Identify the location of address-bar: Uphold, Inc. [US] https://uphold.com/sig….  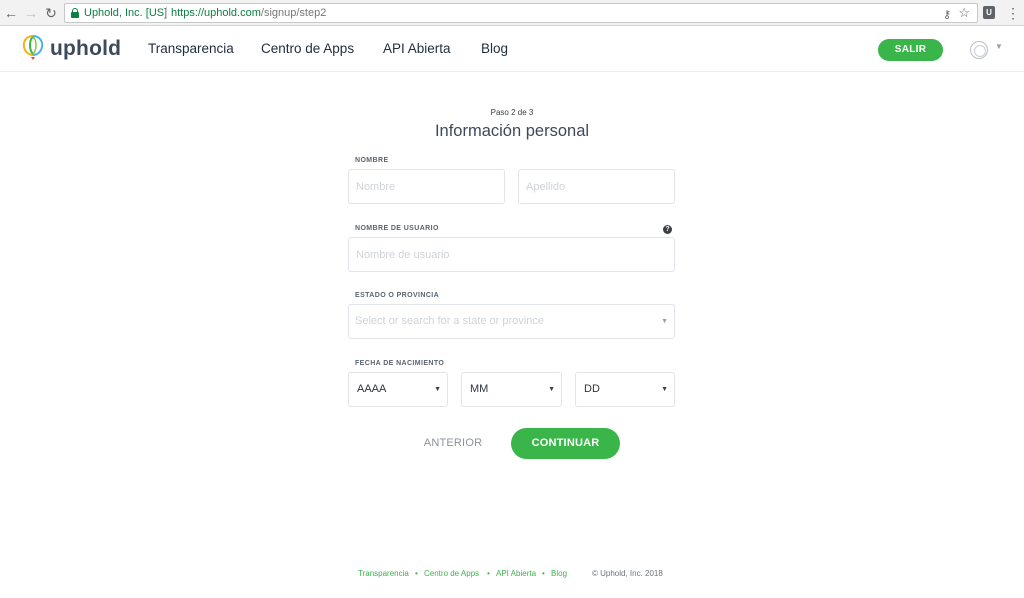
(521, 13).